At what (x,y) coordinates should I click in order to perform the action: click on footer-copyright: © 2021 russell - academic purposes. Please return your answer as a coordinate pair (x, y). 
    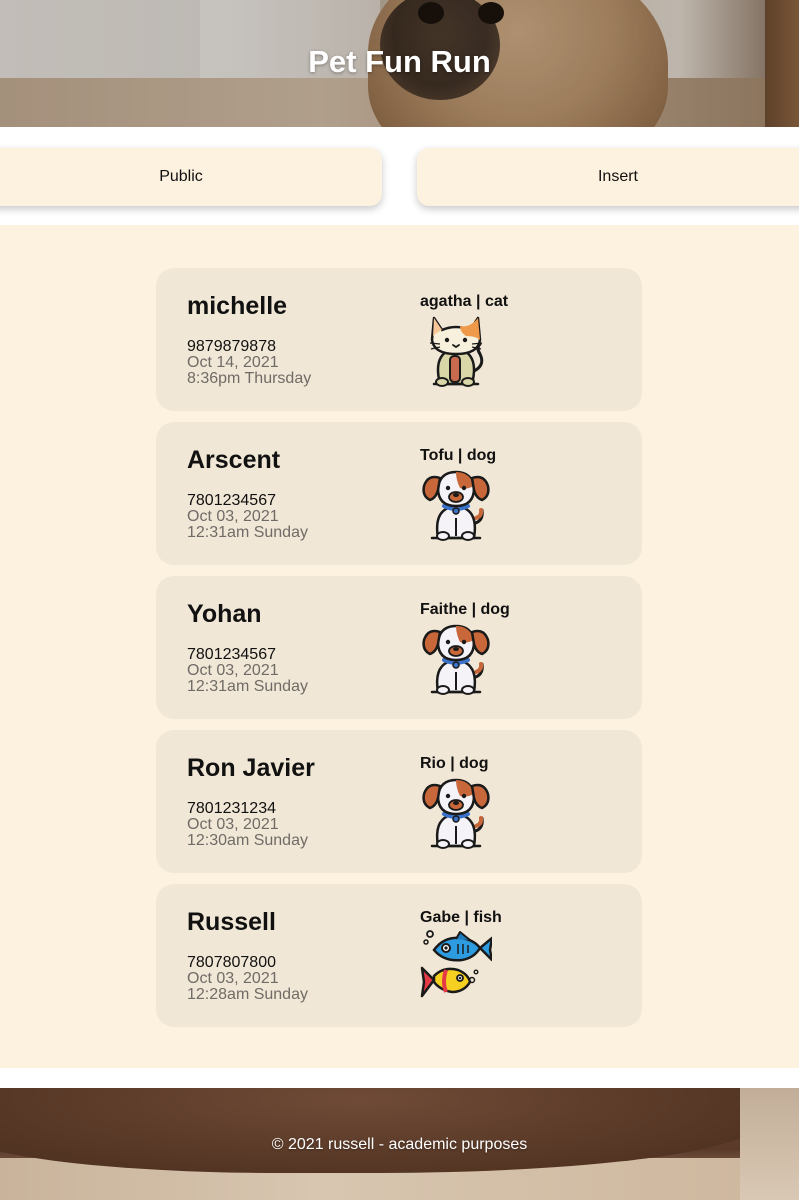
    Looking at the image, I should click on (399, 1144).